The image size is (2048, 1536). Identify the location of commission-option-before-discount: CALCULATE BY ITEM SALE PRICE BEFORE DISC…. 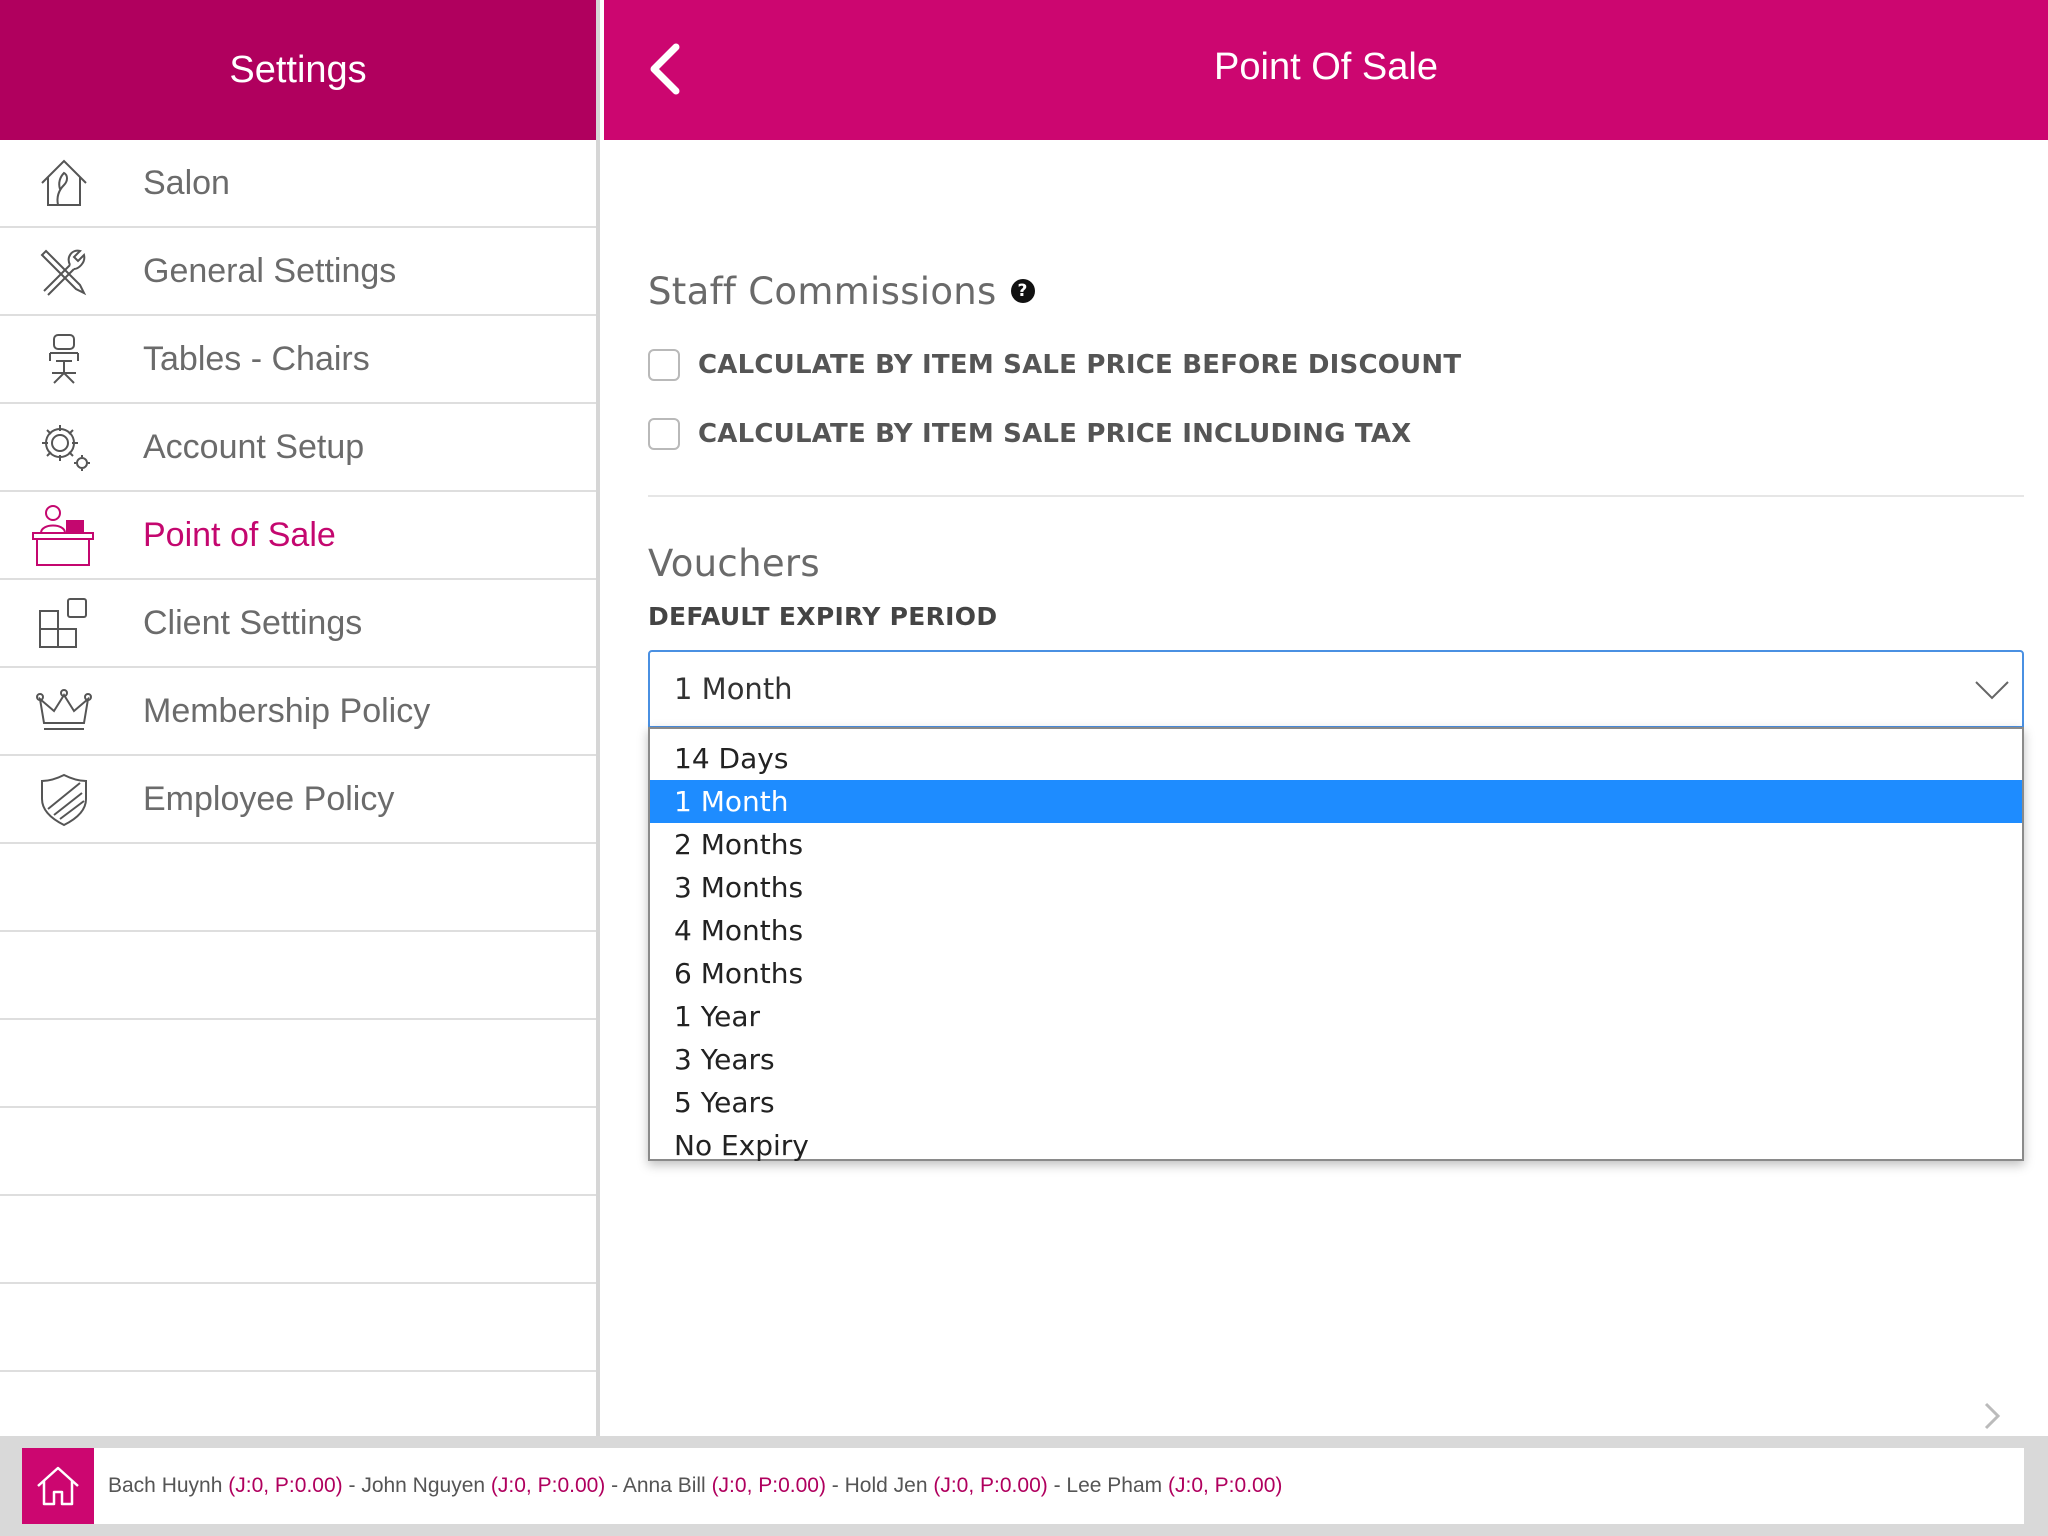
(1054, 365).